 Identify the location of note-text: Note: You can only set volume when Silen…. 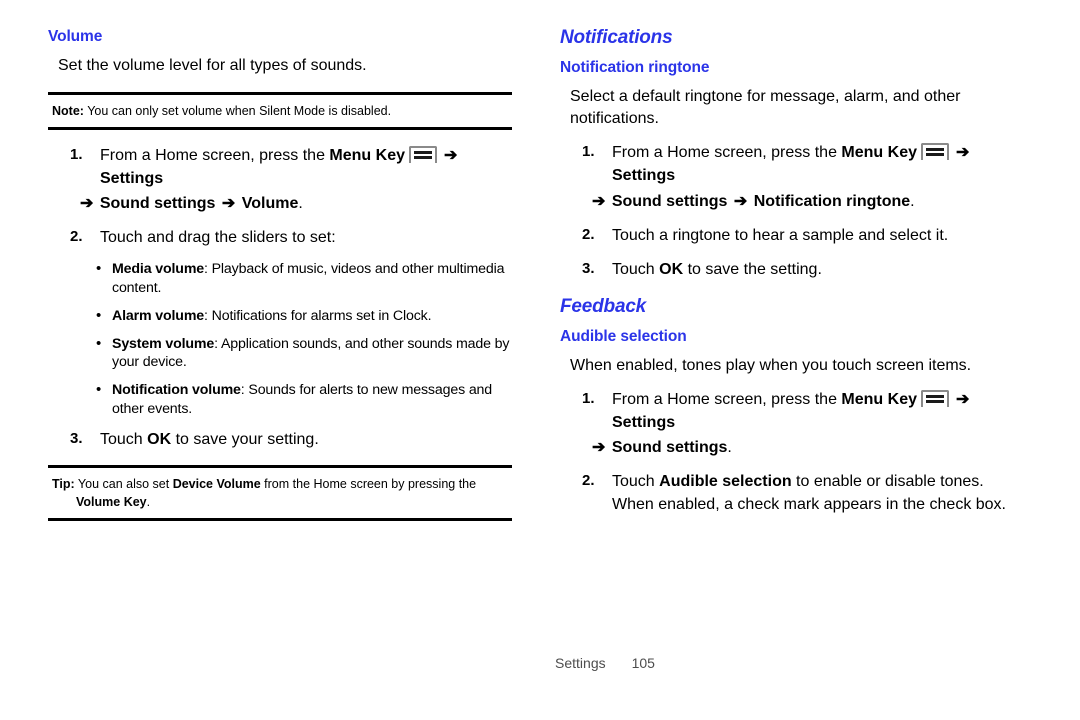
(280, 111).